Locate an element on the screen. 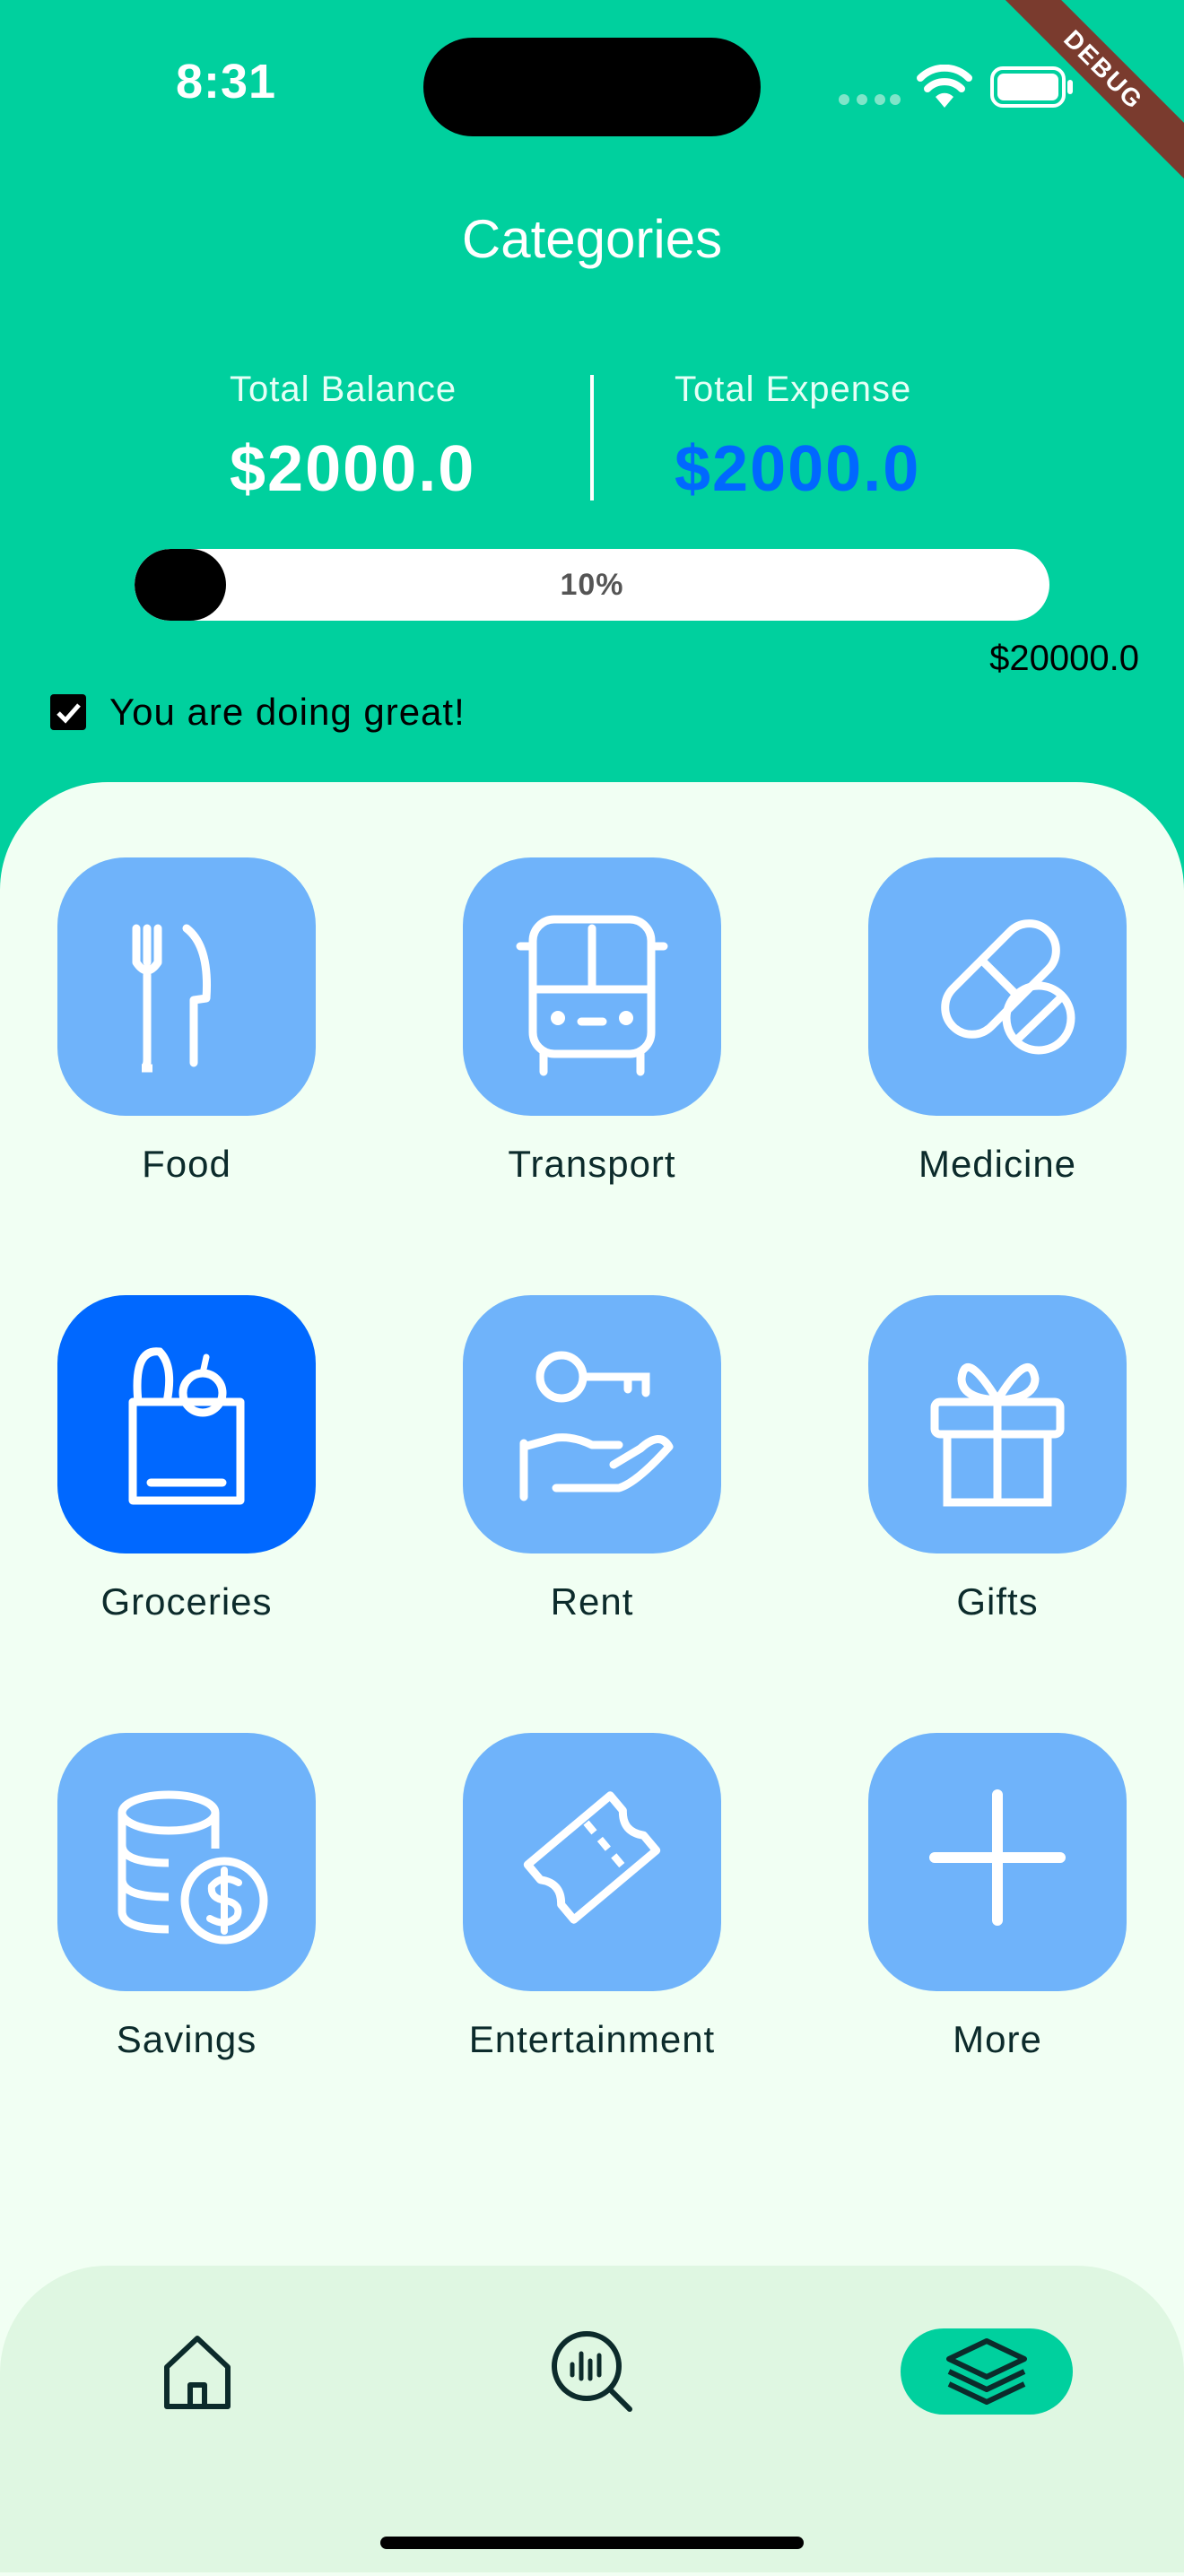 The width and height of the screenshot is (1184, 2576). budget-progress-bar: 10% is located at coordinates (592, 585).